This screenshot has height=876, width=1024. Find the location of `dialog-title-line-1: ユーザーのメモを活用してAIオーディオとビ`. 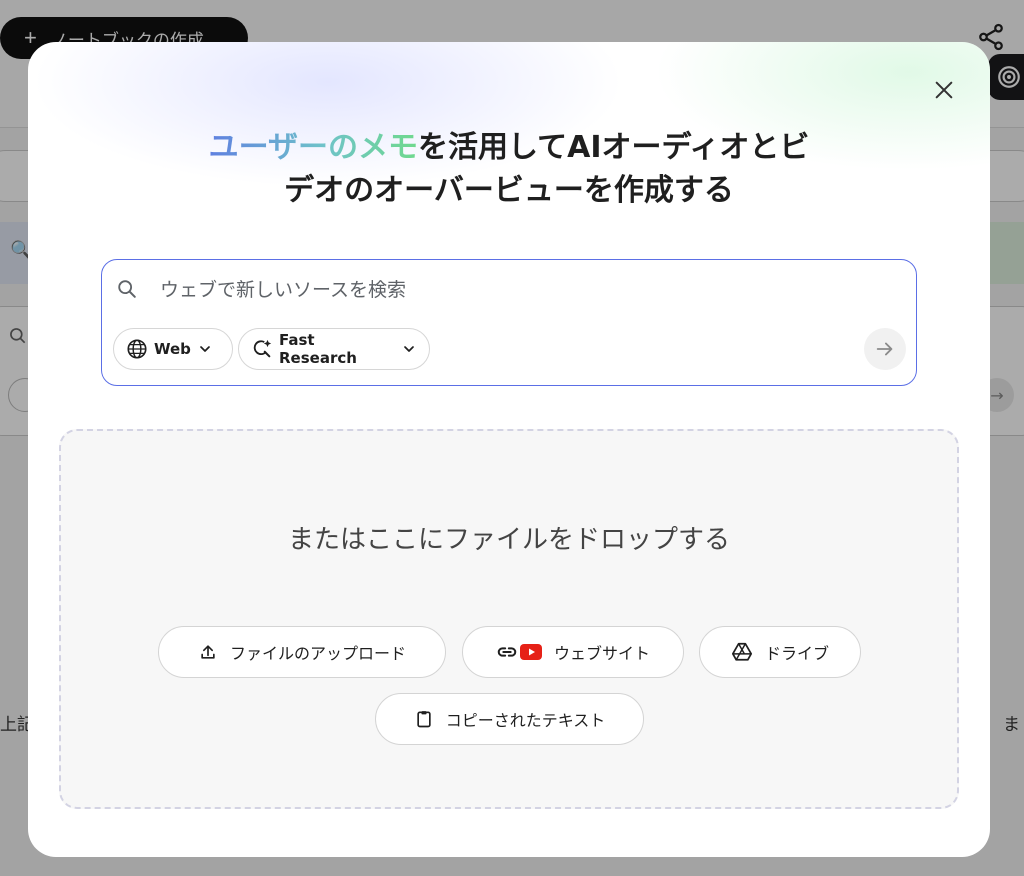

dialog-title-line-1: ユーザーのメモを活用してAIオーディオとビ is located at coordinates (509, 147).